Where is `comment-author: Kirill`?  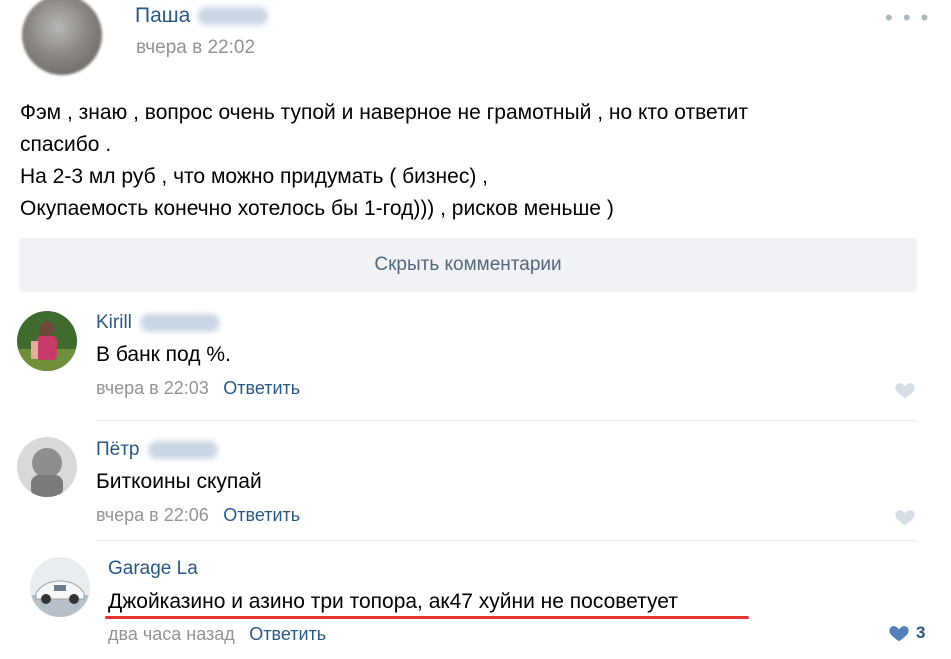 comment-author: Kirill is located at coordinates (158, 323).